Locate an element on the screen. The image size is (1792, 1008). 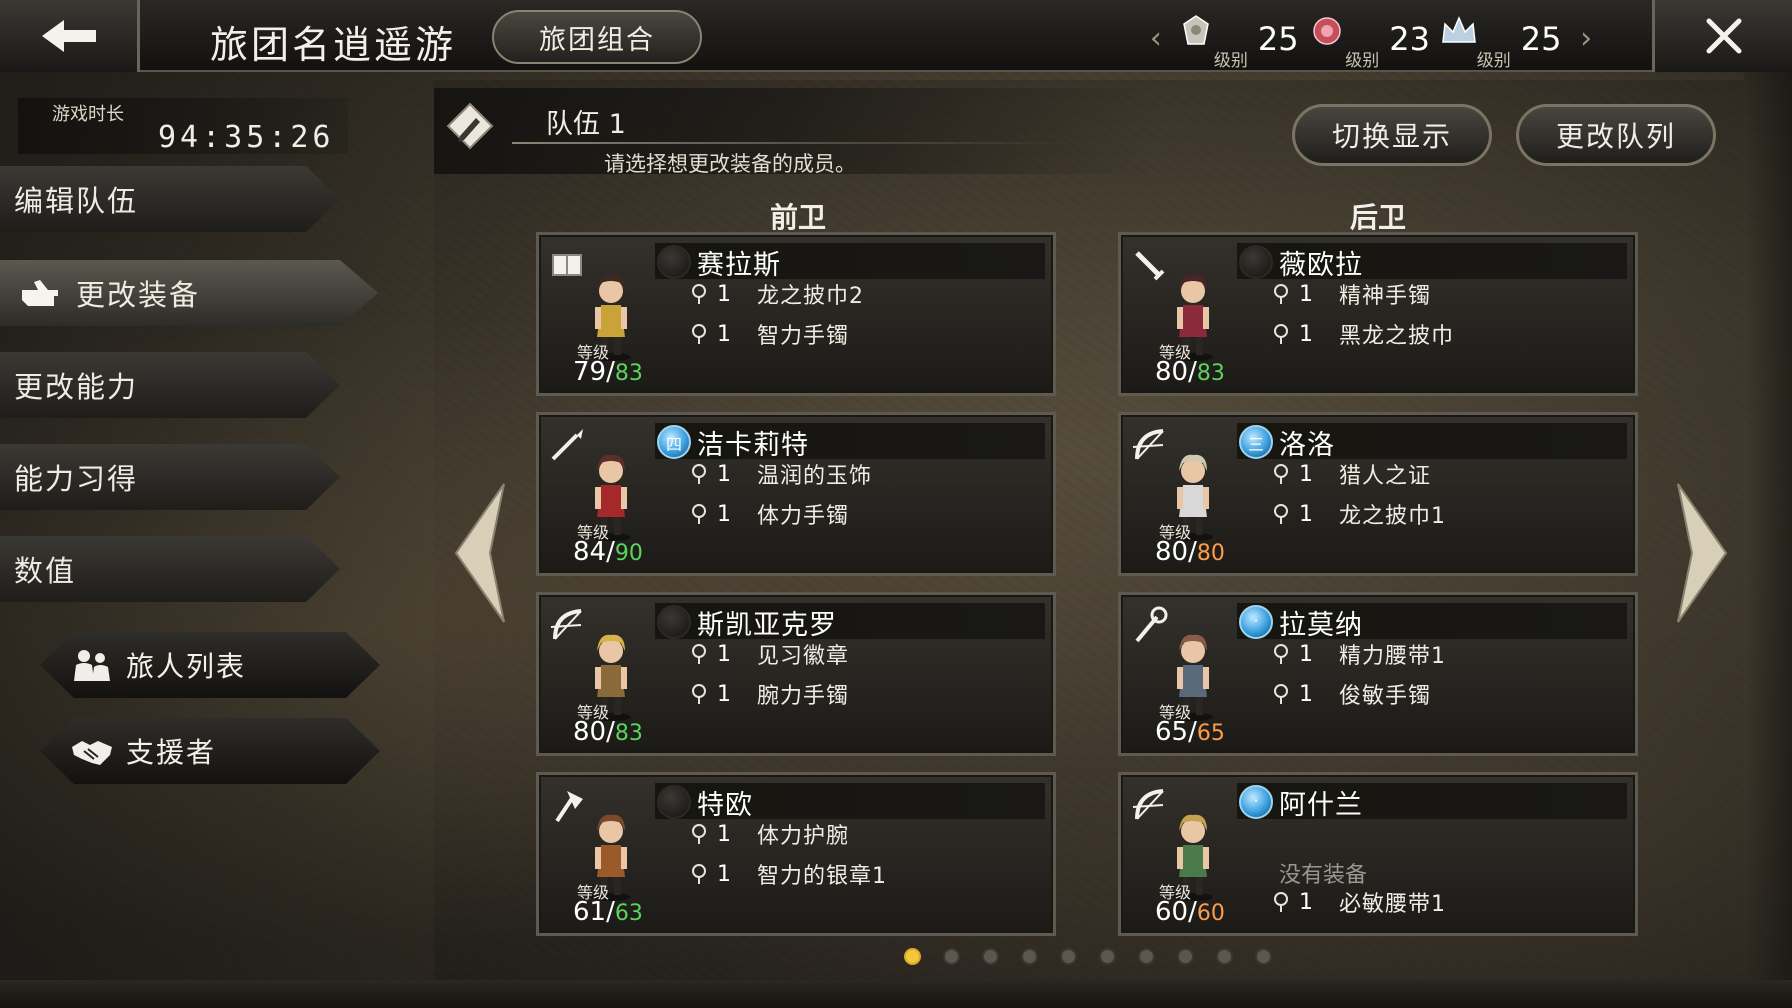
character-name: 阿什兰 is located at coordinates (1321, 805).